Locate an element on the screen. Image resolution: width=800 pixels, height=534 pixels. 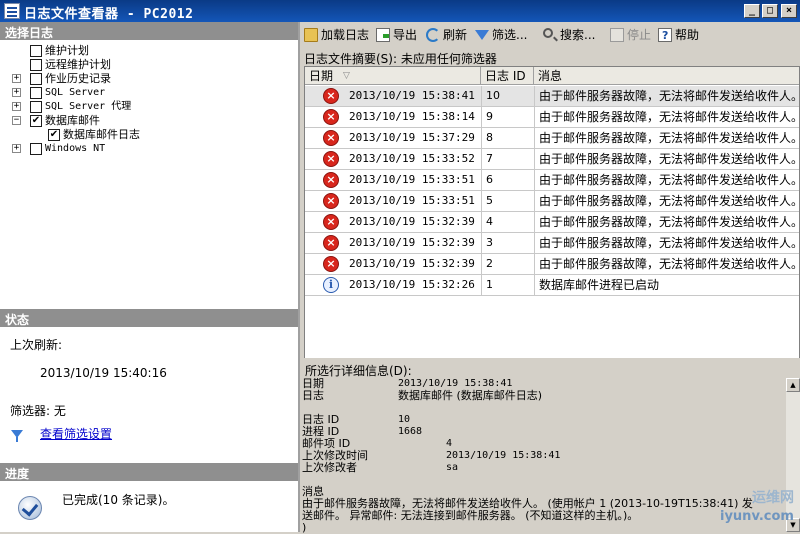
last-refresh-label: 上次刷新: is located at coordinates (36, 345).